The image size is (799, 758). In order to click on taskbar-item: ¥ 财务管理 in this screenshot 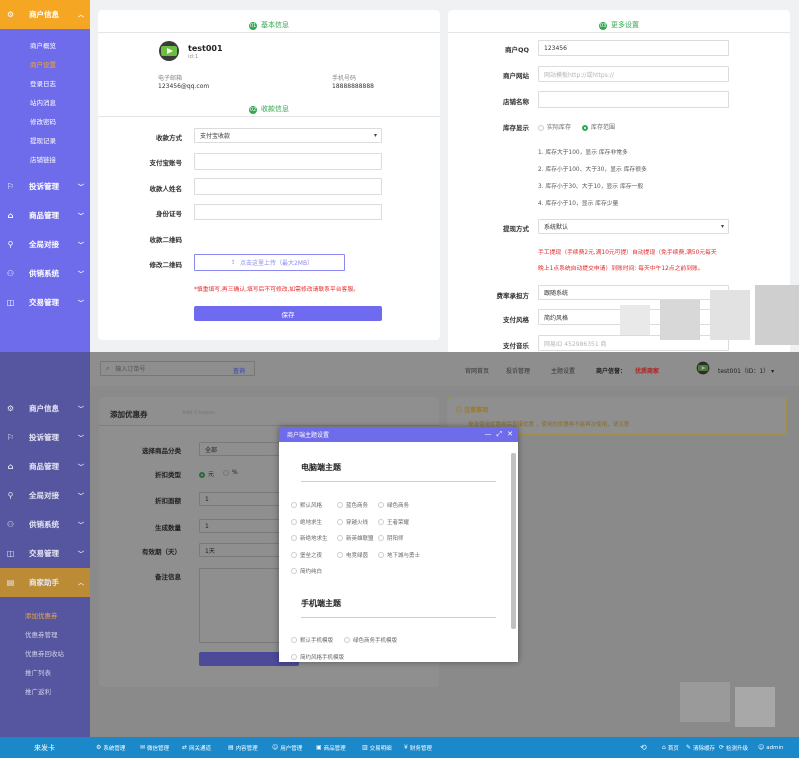, I will do `click(418, 747)`.